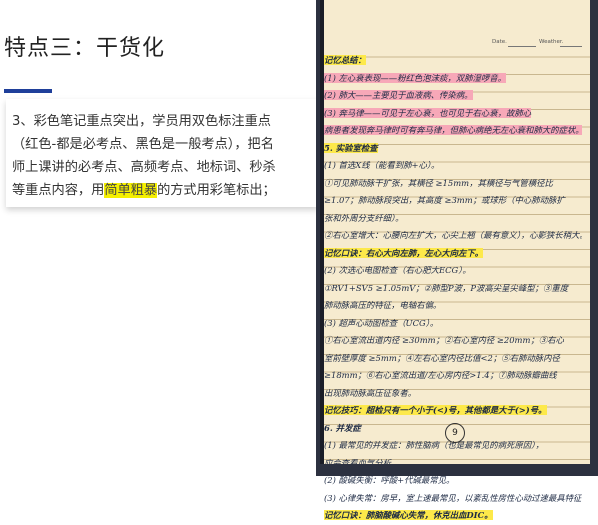 This screenshot has width=598, height=525. What do you see at coordinates (216, 190) in the screenshot?
I see `desc-line-4b: 的方式用彩笔标出；` at bounding box center [216, 190].